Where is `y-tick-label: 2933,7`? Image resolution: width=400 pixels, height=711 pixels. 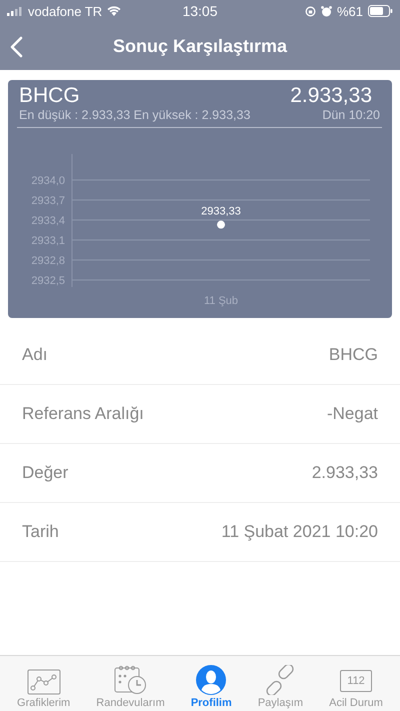
y-tick-label: 2933,7 is located at coordinates (48, 201).